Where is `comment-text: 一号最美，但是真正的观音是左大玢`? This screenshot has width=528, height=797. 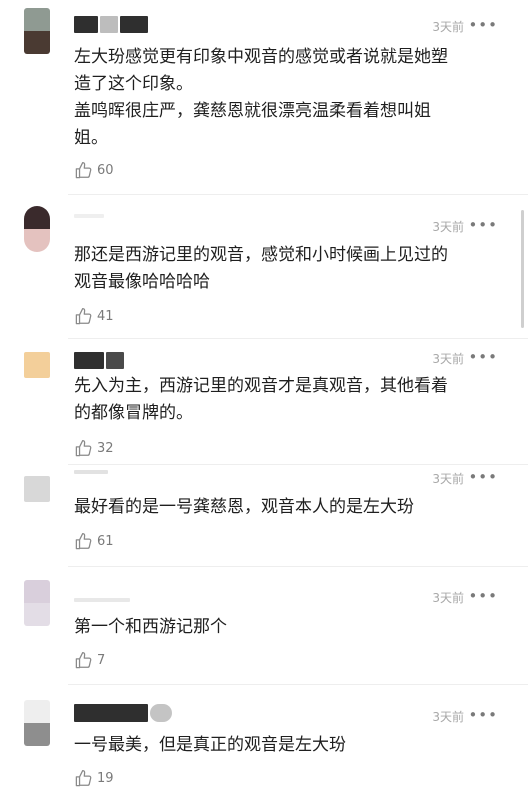 comment-text: 一号最美，但是真正的观音是左大玢 is located at coordinates (289, 745).